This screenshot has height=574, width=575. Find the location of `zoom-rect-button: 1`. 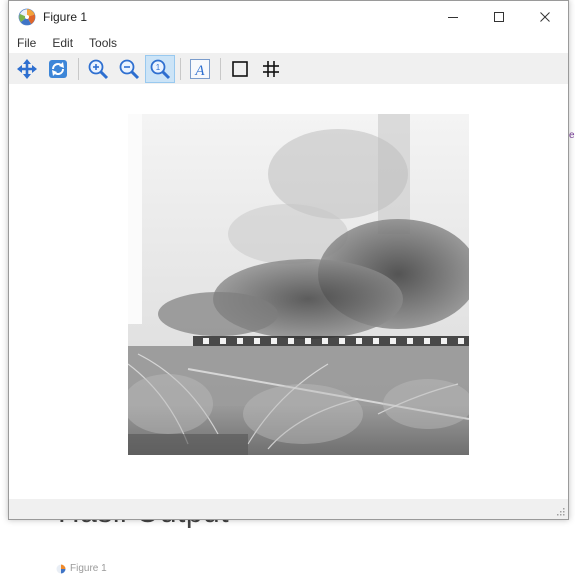

zoom-rect-button: 1 is located at coordinates (160, 68).